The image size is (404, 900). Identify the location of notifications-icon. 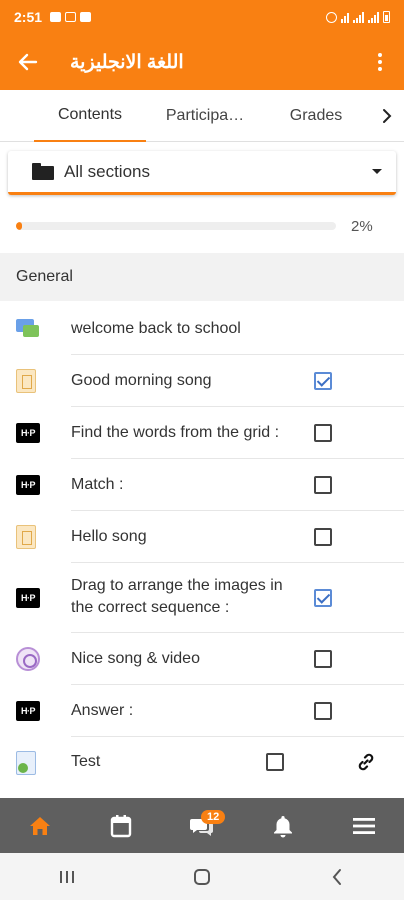
(282, 826).